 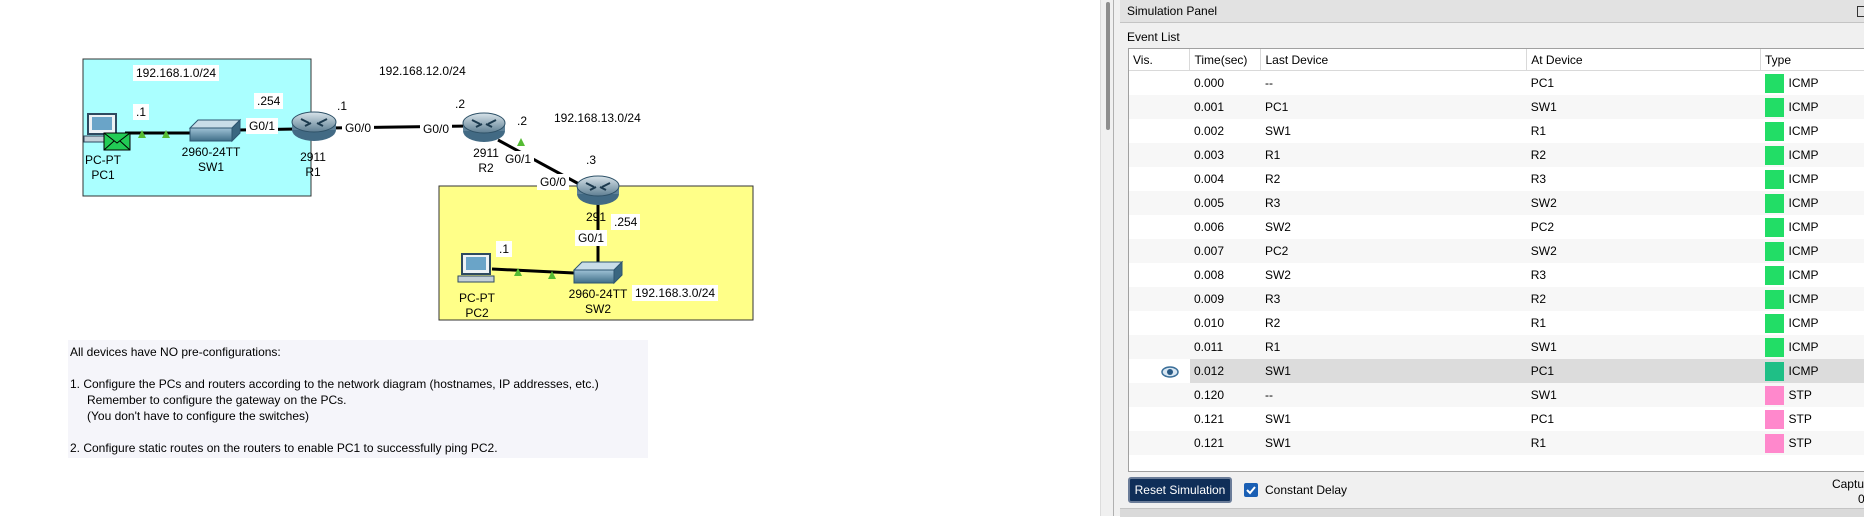 I want to click on event-row: 0.011 R1 SW1 ICMP, so click(x=1496, y=347).